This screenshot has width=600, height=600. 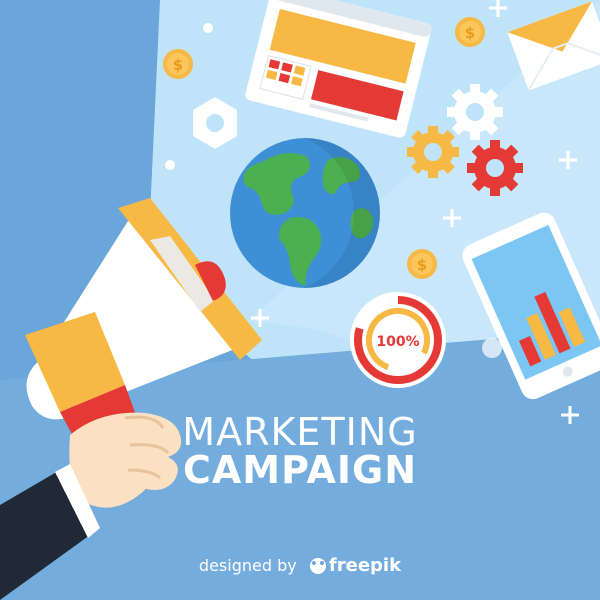 I want to click on headline-line-2: CAMPAIGN, so click(x=299, y=470).